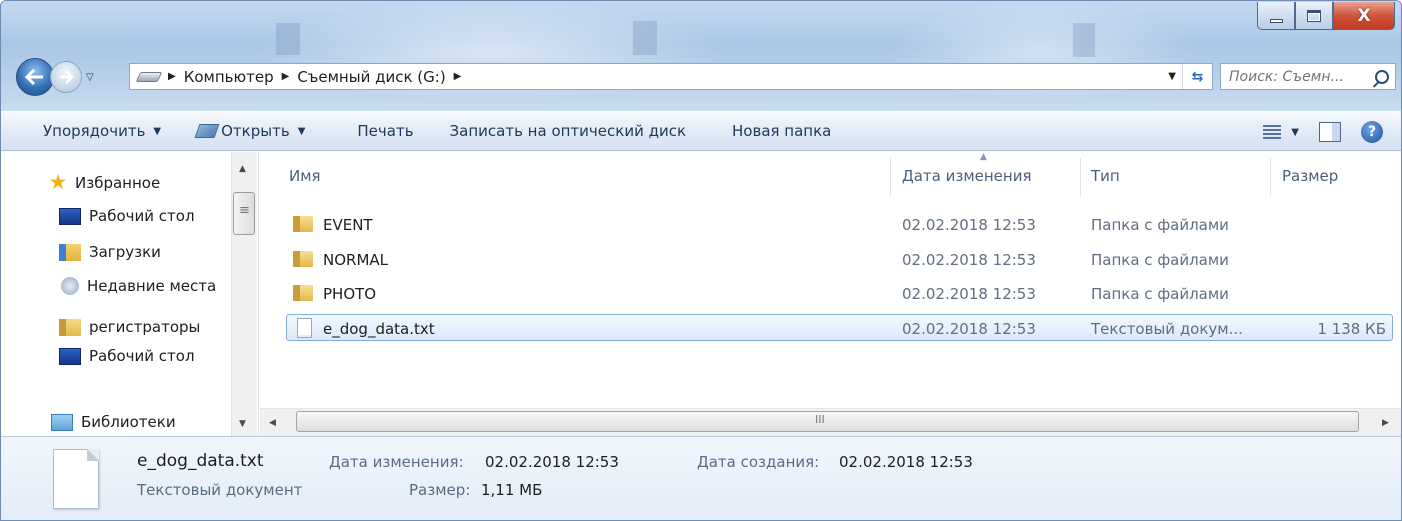 This screenshot has width=1402, height=521. I want to click on burn-label: Записать на оптический диск, so click(568, 131).